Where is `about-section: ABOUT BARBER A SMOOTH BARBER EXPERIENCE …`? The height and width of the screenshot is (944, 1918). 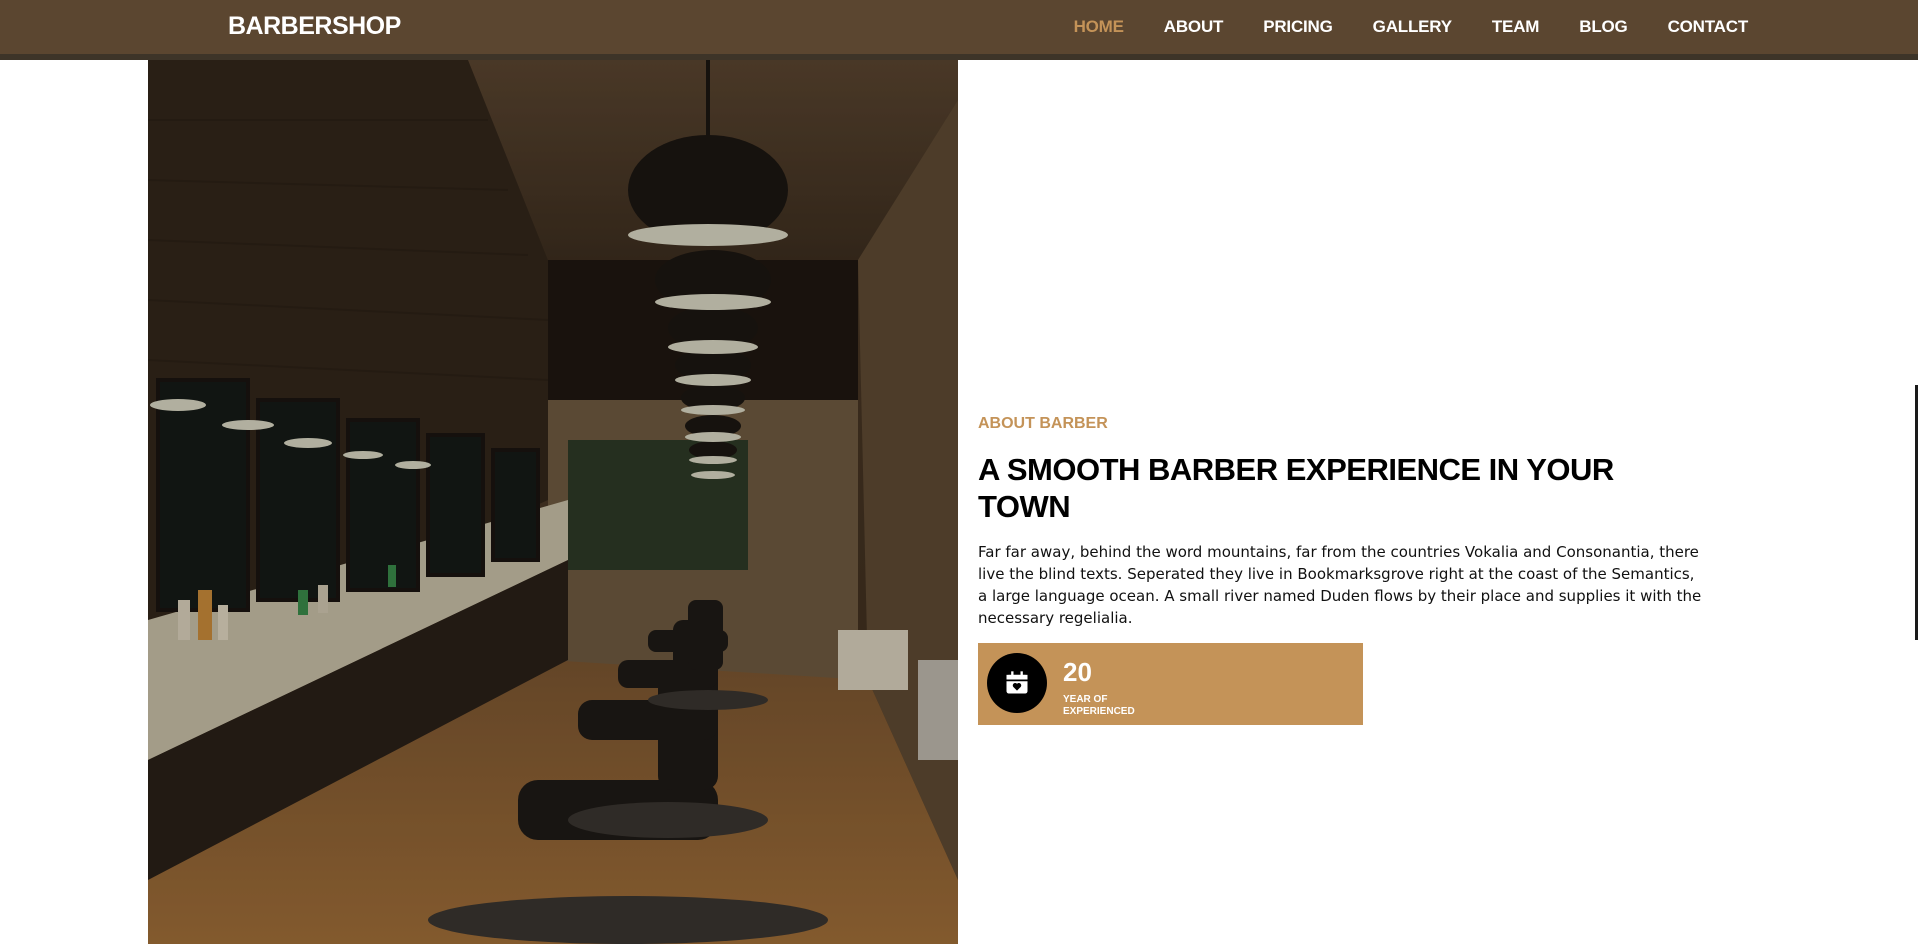
about-section: ABOUT BARBER A SMOOTH BARBER EXPERIENCE … is located at coordinates (1343, 570).